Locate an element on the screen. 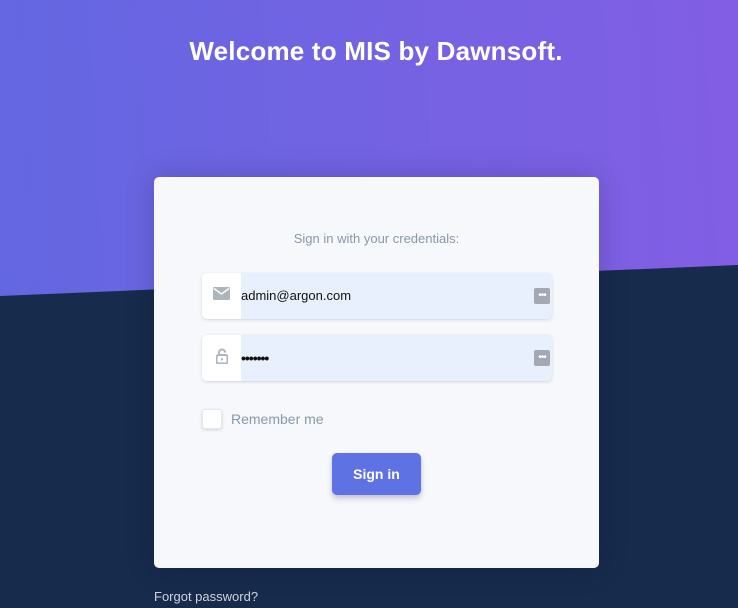 The width and height of the screenshot is (738, 608). signin-button: Sign in is located at coordinates (376, 474).